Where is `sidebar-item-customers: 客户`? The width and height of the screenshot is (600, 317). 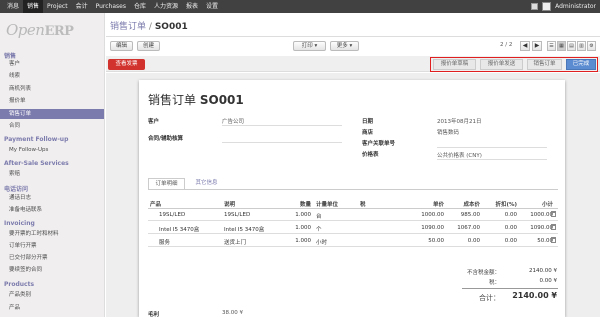 sidebar-item-customers: 客户 is located at coordinates (52, 64).